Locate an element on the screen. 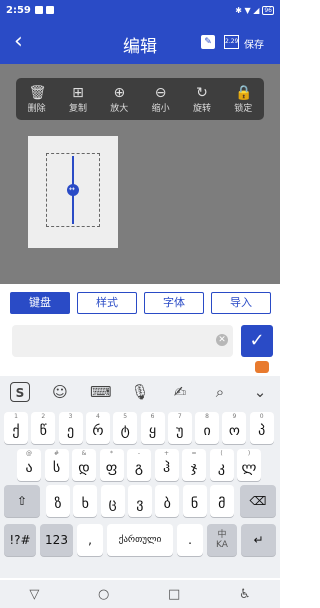 The height and width of the screenshot is (608, 320). keyboard-icon: ⌨ is located at coordinates (101, 392).